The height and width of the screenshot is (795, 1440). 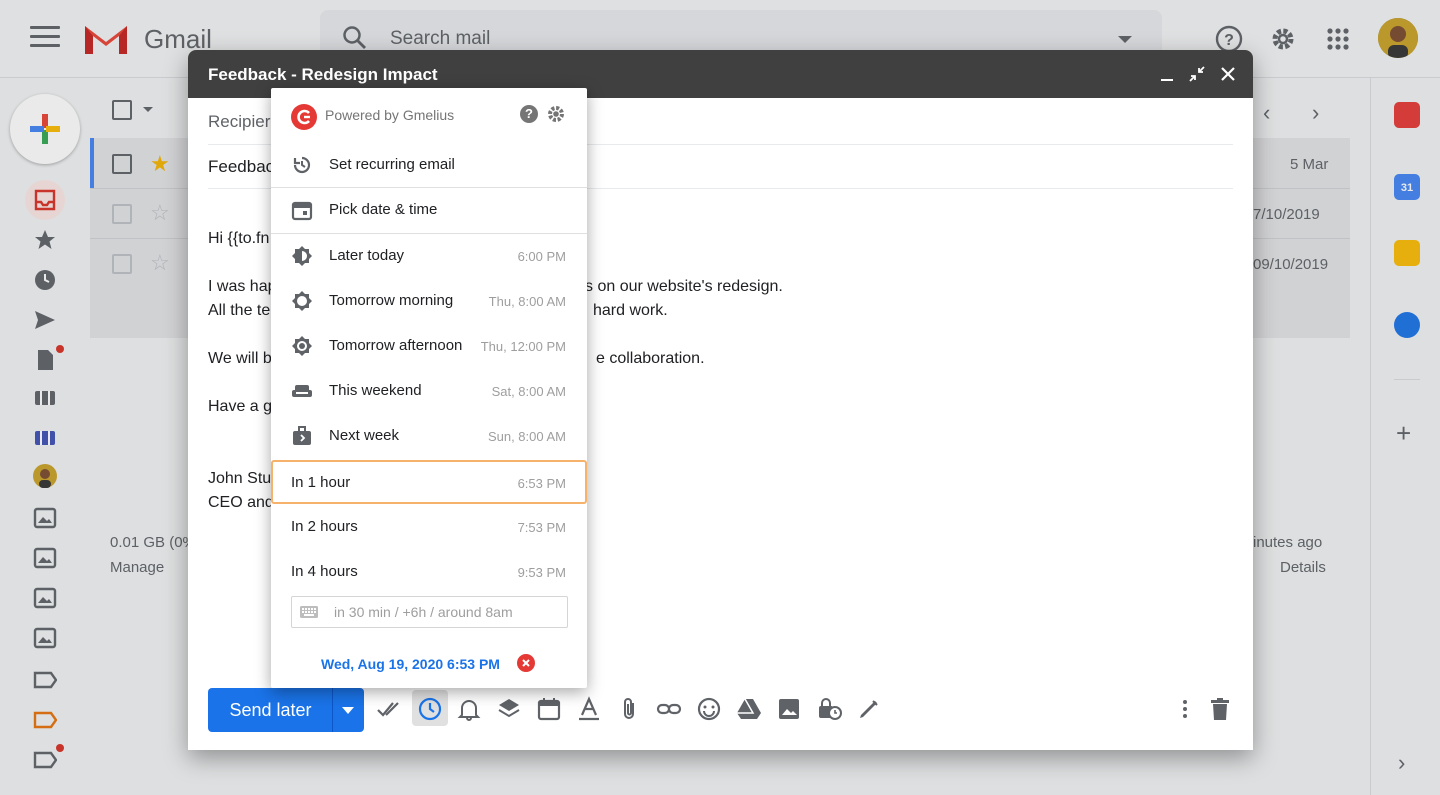 I want to click on option-time: Thu, 8:00 AM, so click(x=527, y=301).